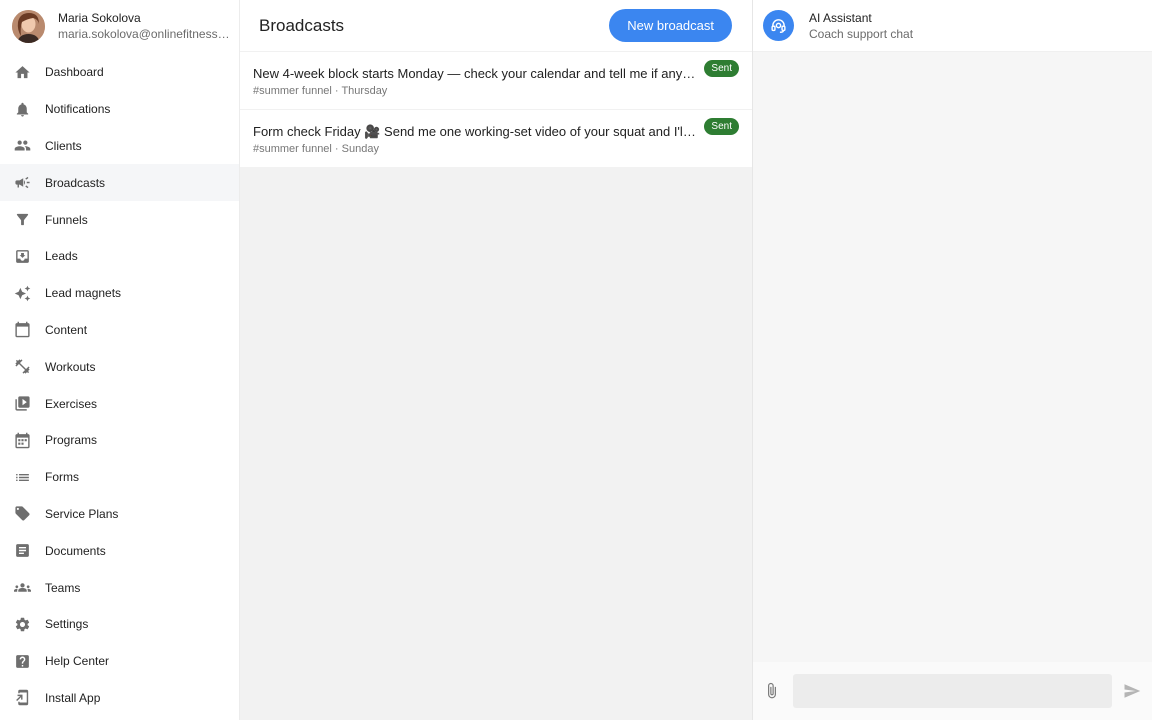 The height and width of the screenshot is (720, 1152). What do you see at coordinates (78, 109) in the screenshot?
I see `sidebar-item-label: Notifications` at bounding box center [78, 109].